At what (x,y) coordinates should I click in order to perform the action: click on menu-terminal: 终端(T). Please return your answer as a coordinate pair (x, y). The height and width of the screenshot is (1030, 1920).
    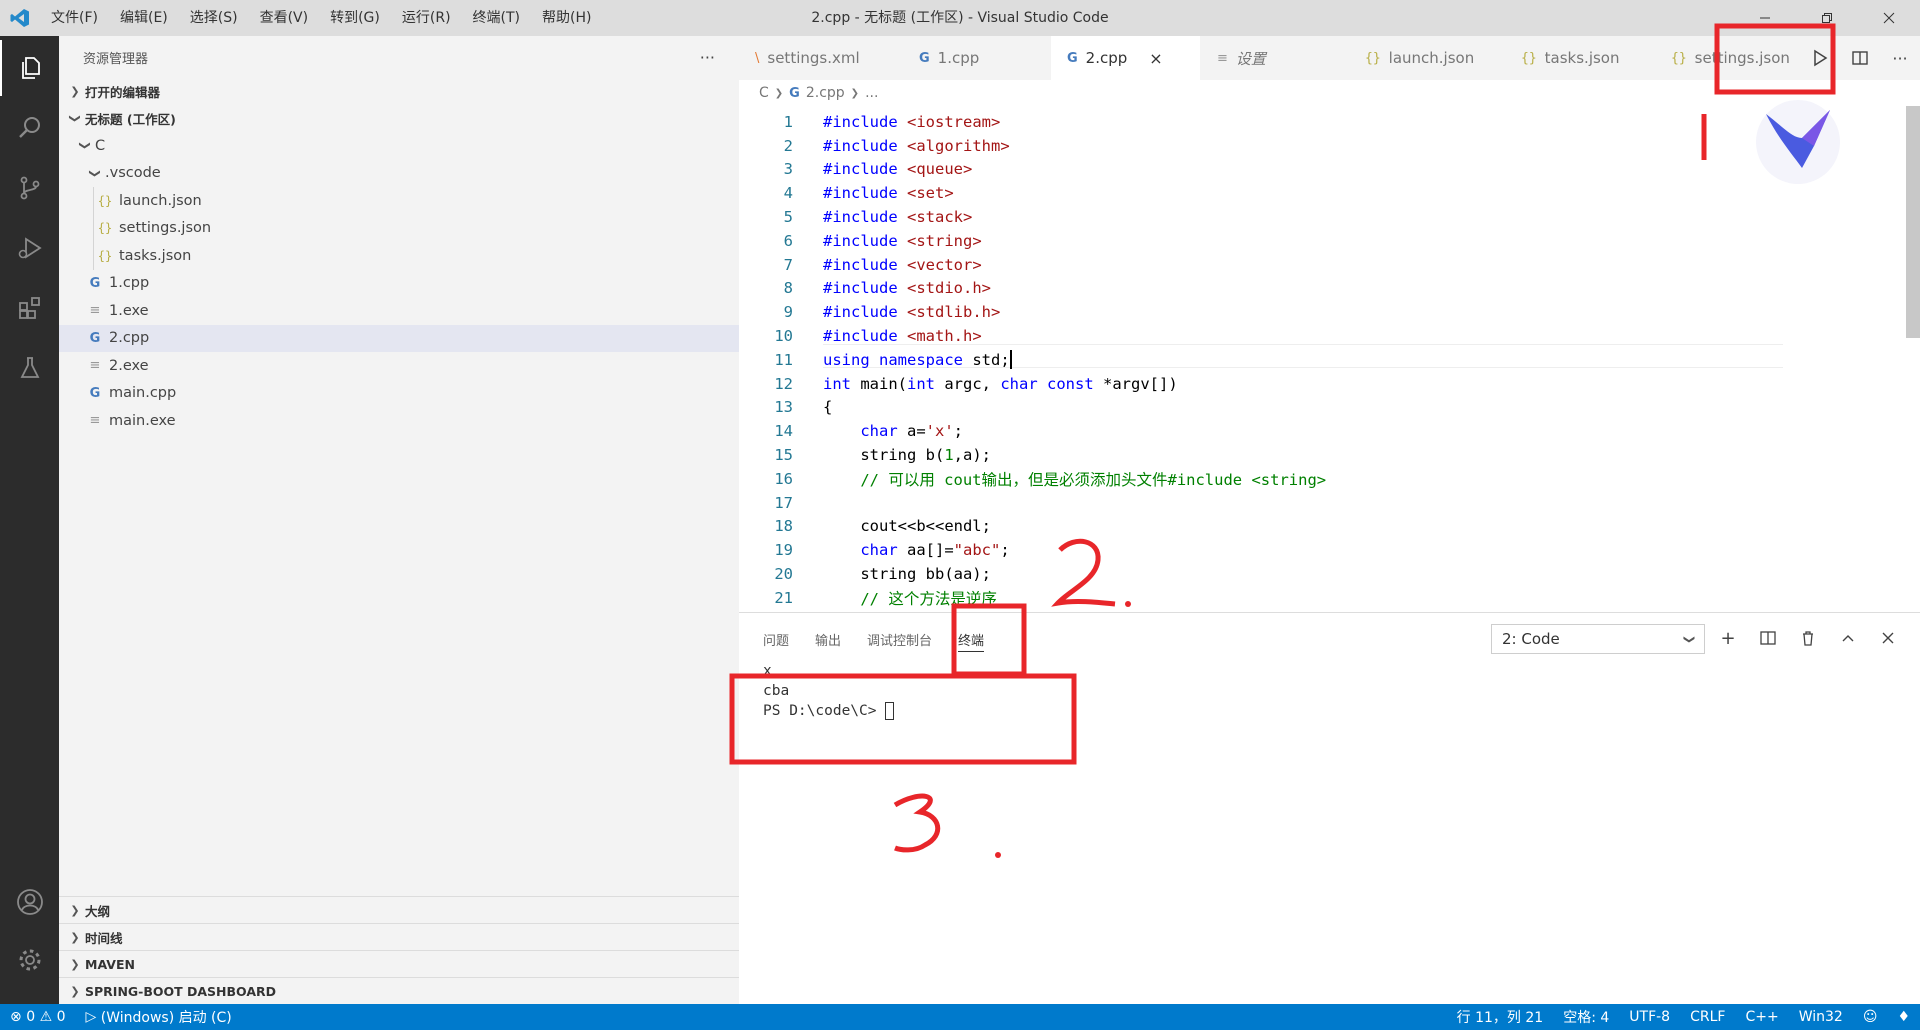
    Looking at the image, I should click on (496, 18).